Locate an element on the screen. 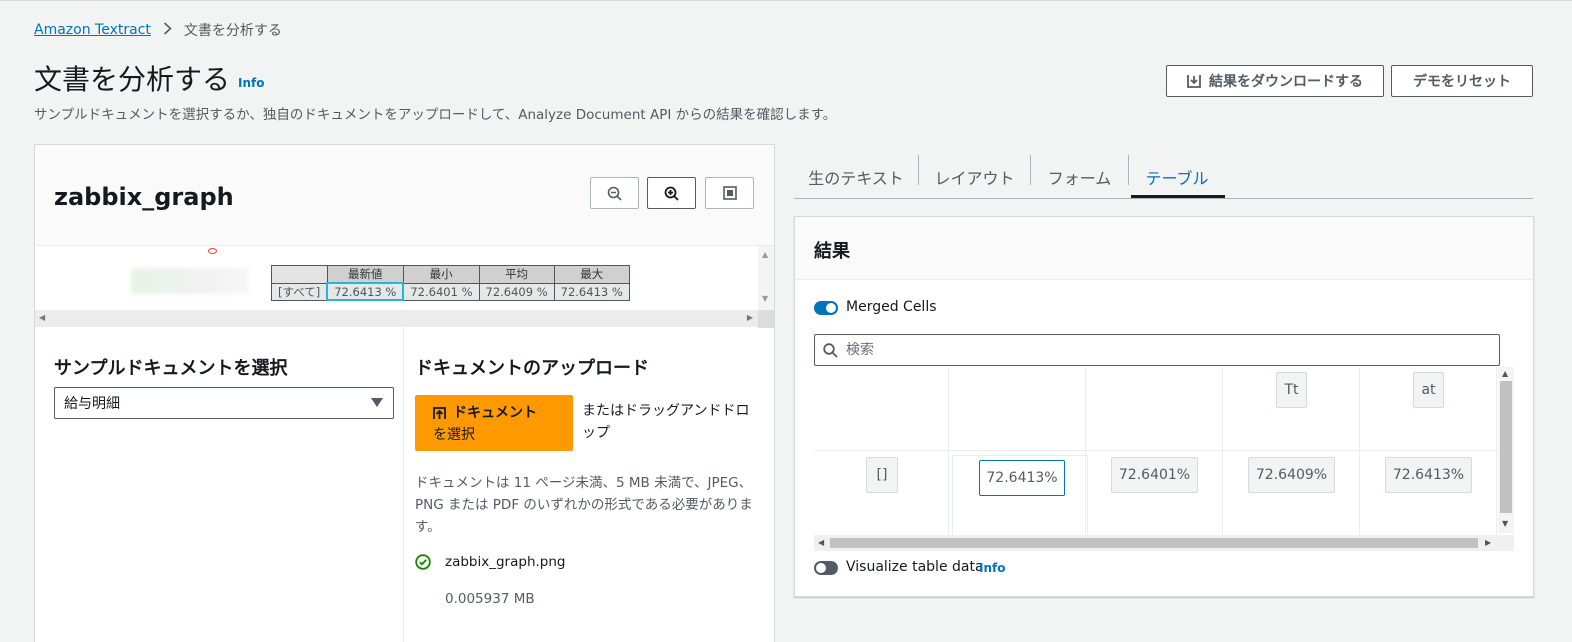 The image size is (1572, 642). sample-document-label: サンプルドキュメントを選択 is located at coordinates (171, 368).